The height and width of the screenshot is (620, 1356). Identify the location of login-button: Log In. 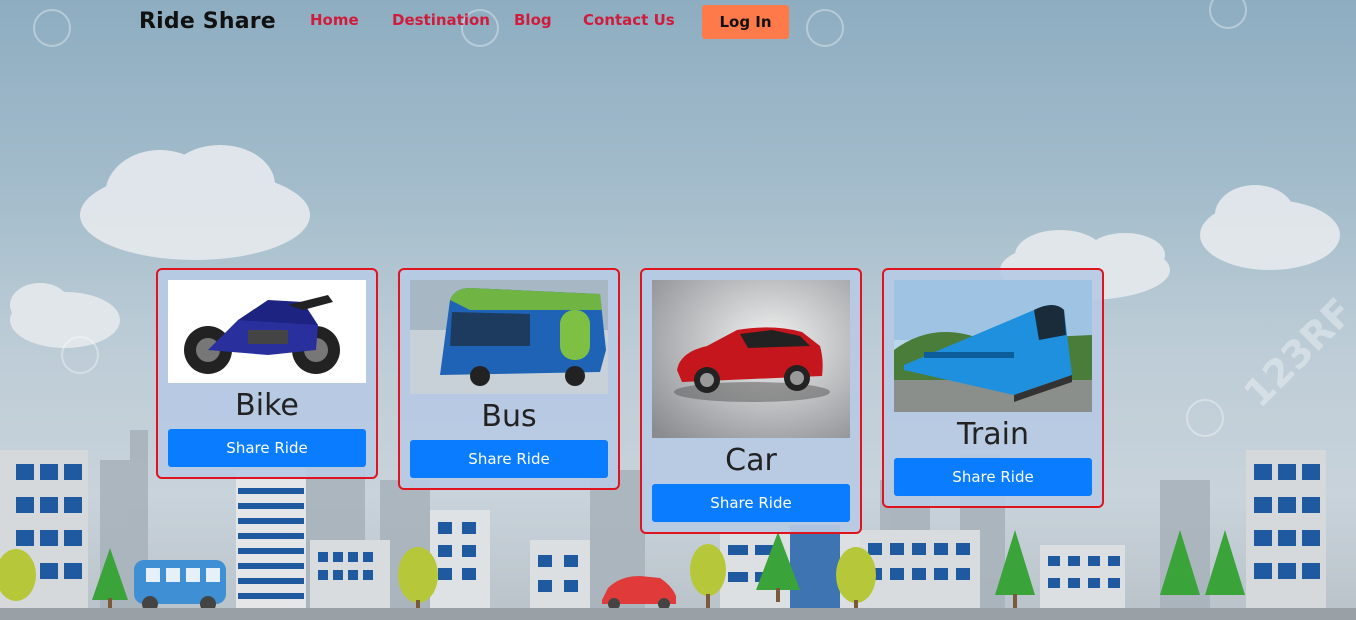
(745, 22).